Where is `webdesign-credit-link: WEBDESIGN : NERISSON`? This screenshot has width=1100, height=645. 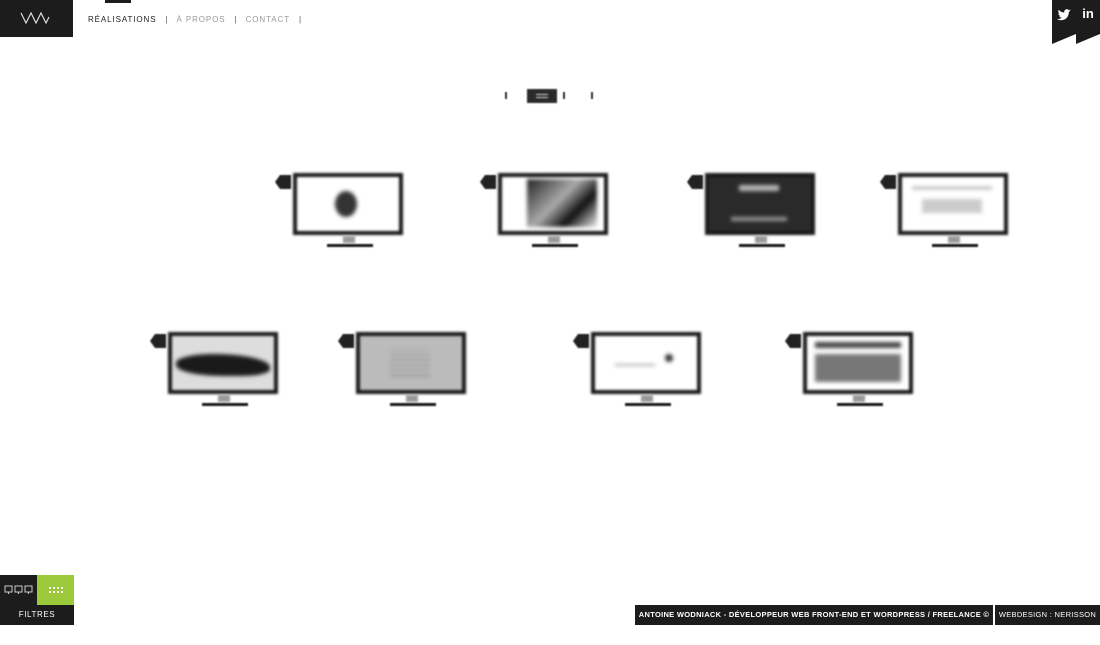 webdesign-credit-link: WEBDESIGN : NERISSON is located at coordinates (1047, 615).